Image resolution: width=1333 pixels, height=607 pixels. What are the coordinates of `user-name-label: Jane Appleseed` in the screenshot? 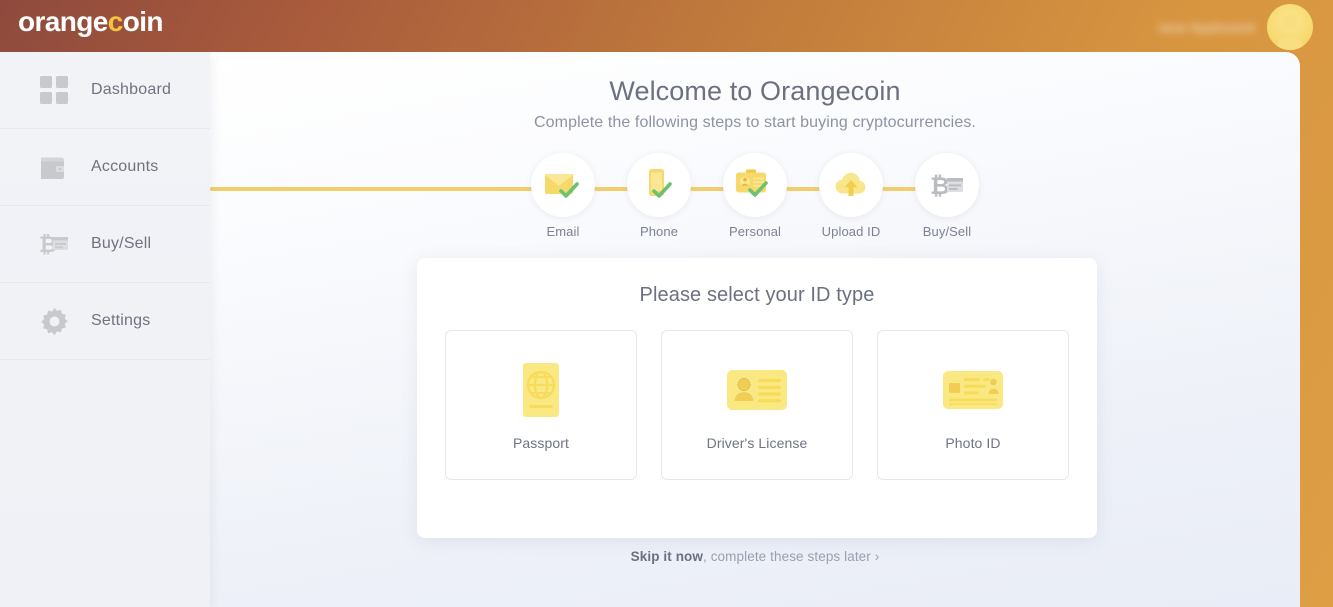 It's located at (1205, 27).